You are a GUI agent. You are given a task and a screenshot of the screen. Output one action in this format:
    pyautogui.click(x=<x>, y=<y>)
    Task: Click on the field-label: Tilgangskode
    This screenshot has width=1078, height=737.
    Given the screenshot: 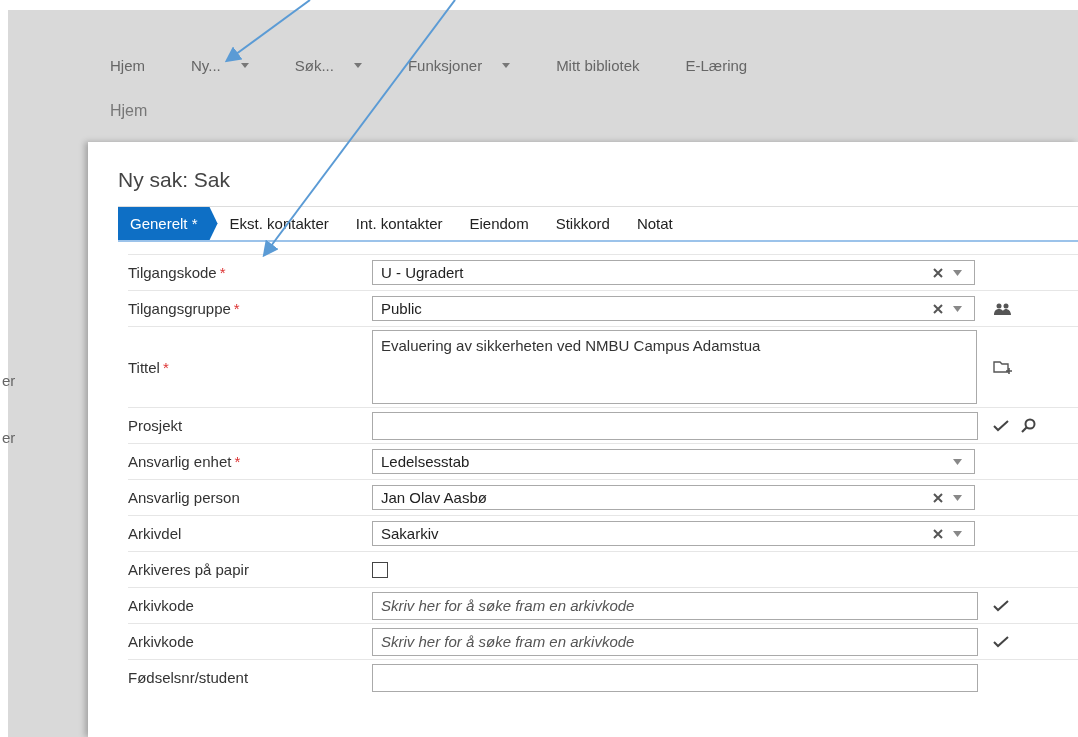 What is the action you would take?
    pyautogui.click(x=172, y=272)
    